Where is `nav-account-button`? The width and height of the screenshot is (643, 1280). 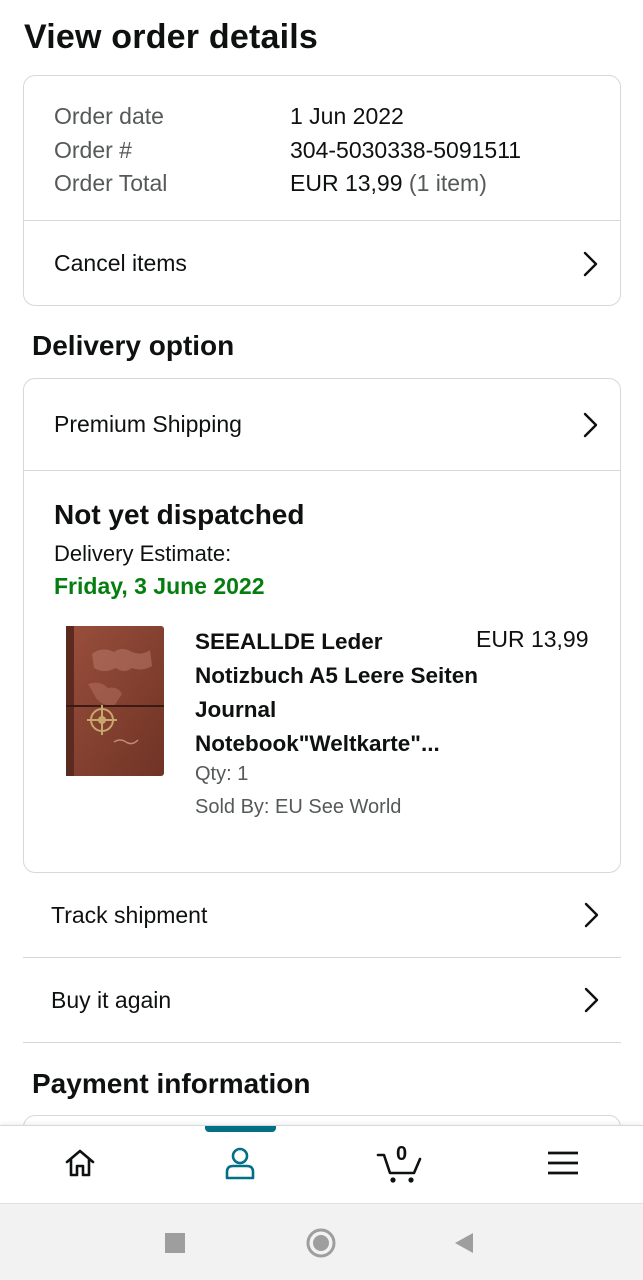
nav-account-button is located at coordinates (240, 1165).